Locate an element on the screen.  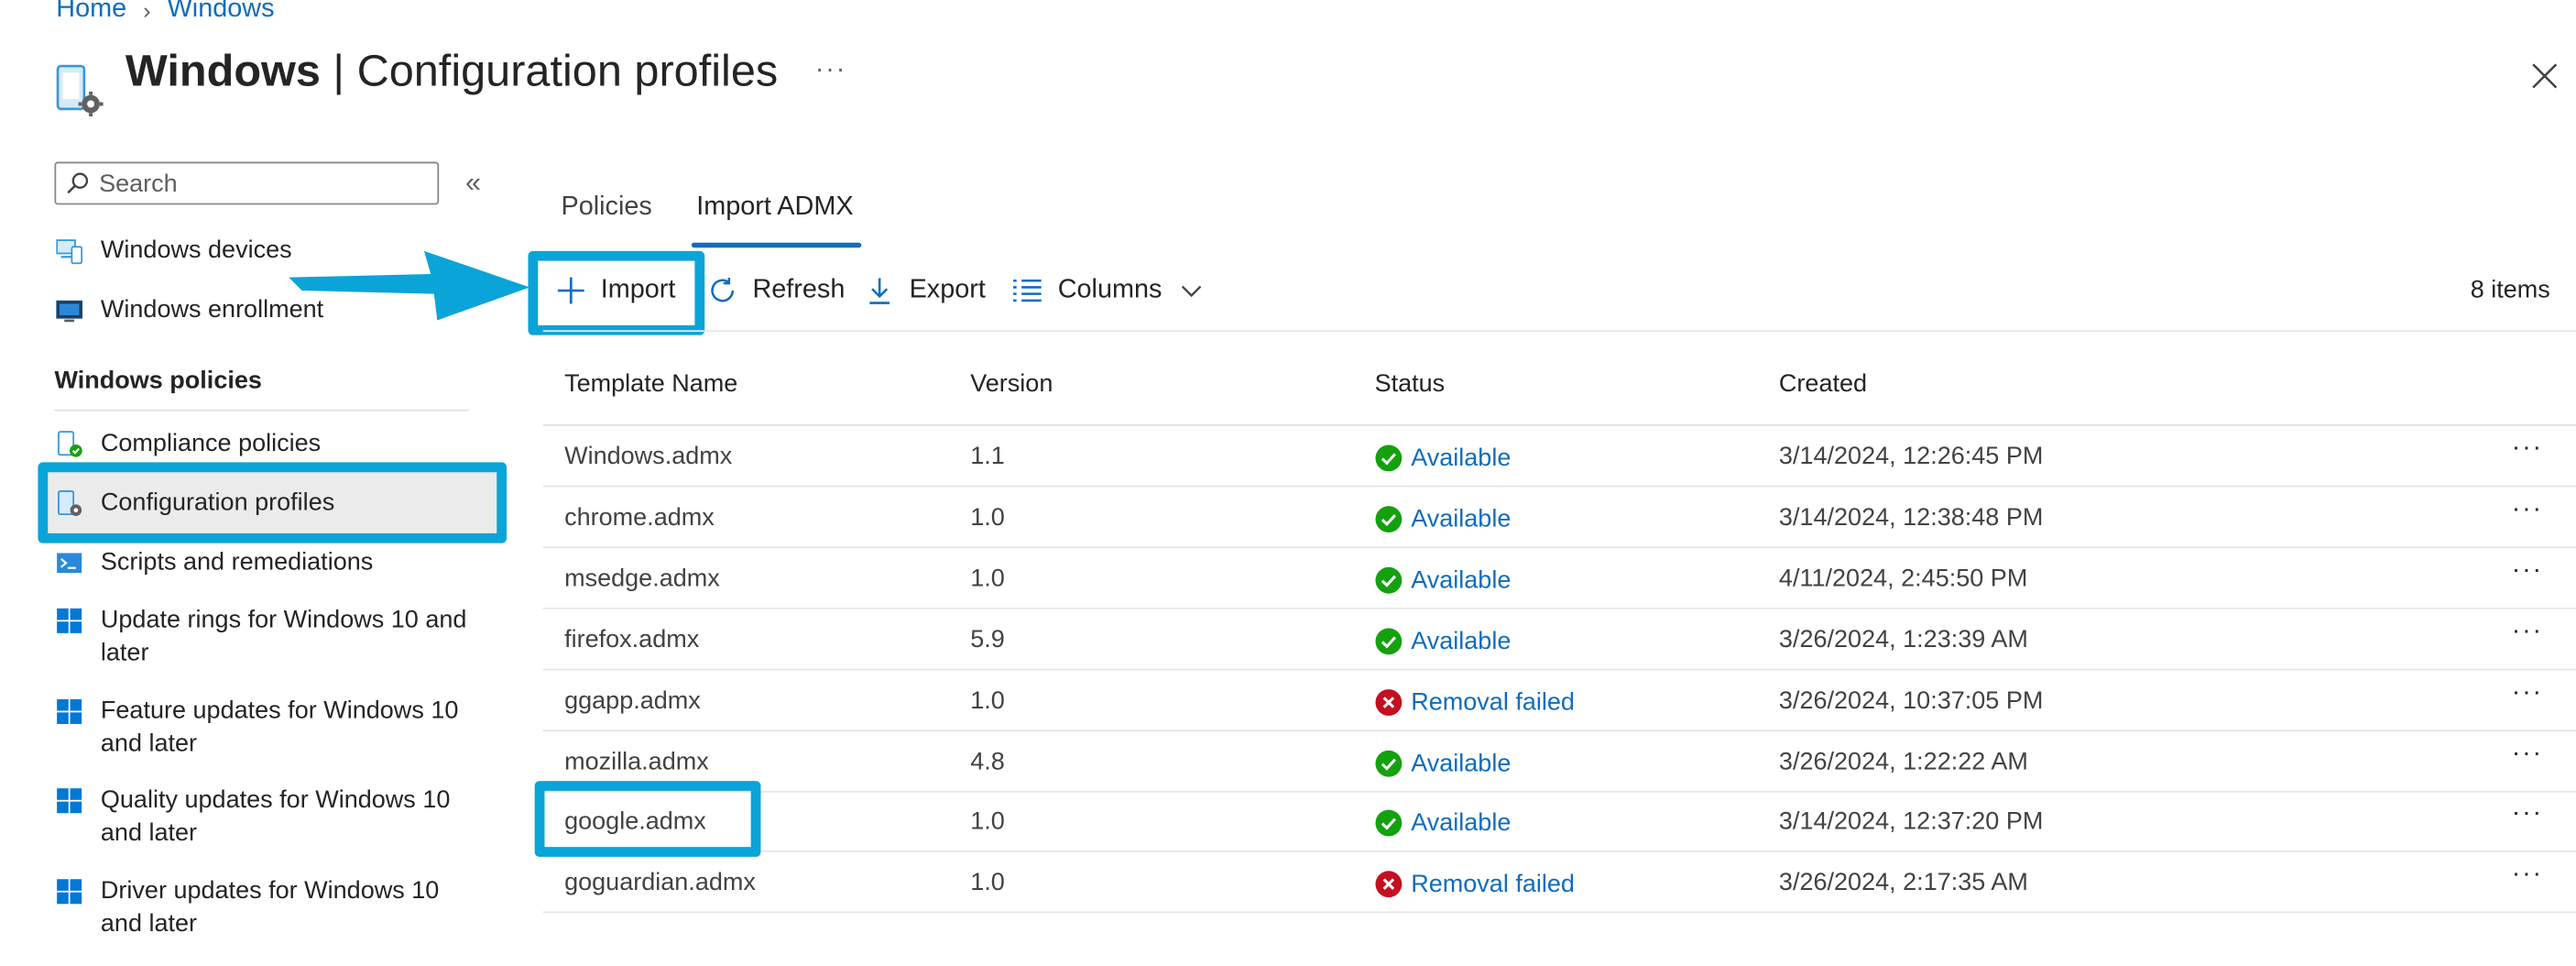
version-cell: 5.9 is located at coordinates (988, 639).